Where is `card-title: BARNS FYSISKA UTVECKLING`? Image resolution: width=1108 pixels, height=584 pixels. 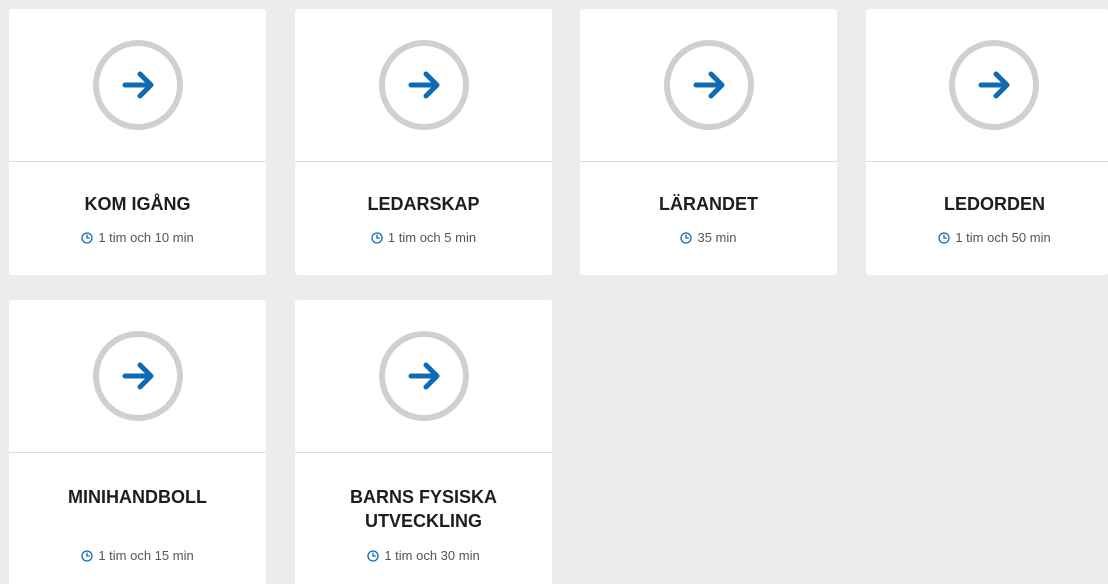
card-title: BARNS FYSISKA UTVECKLING is located at coordinates (424, 509).